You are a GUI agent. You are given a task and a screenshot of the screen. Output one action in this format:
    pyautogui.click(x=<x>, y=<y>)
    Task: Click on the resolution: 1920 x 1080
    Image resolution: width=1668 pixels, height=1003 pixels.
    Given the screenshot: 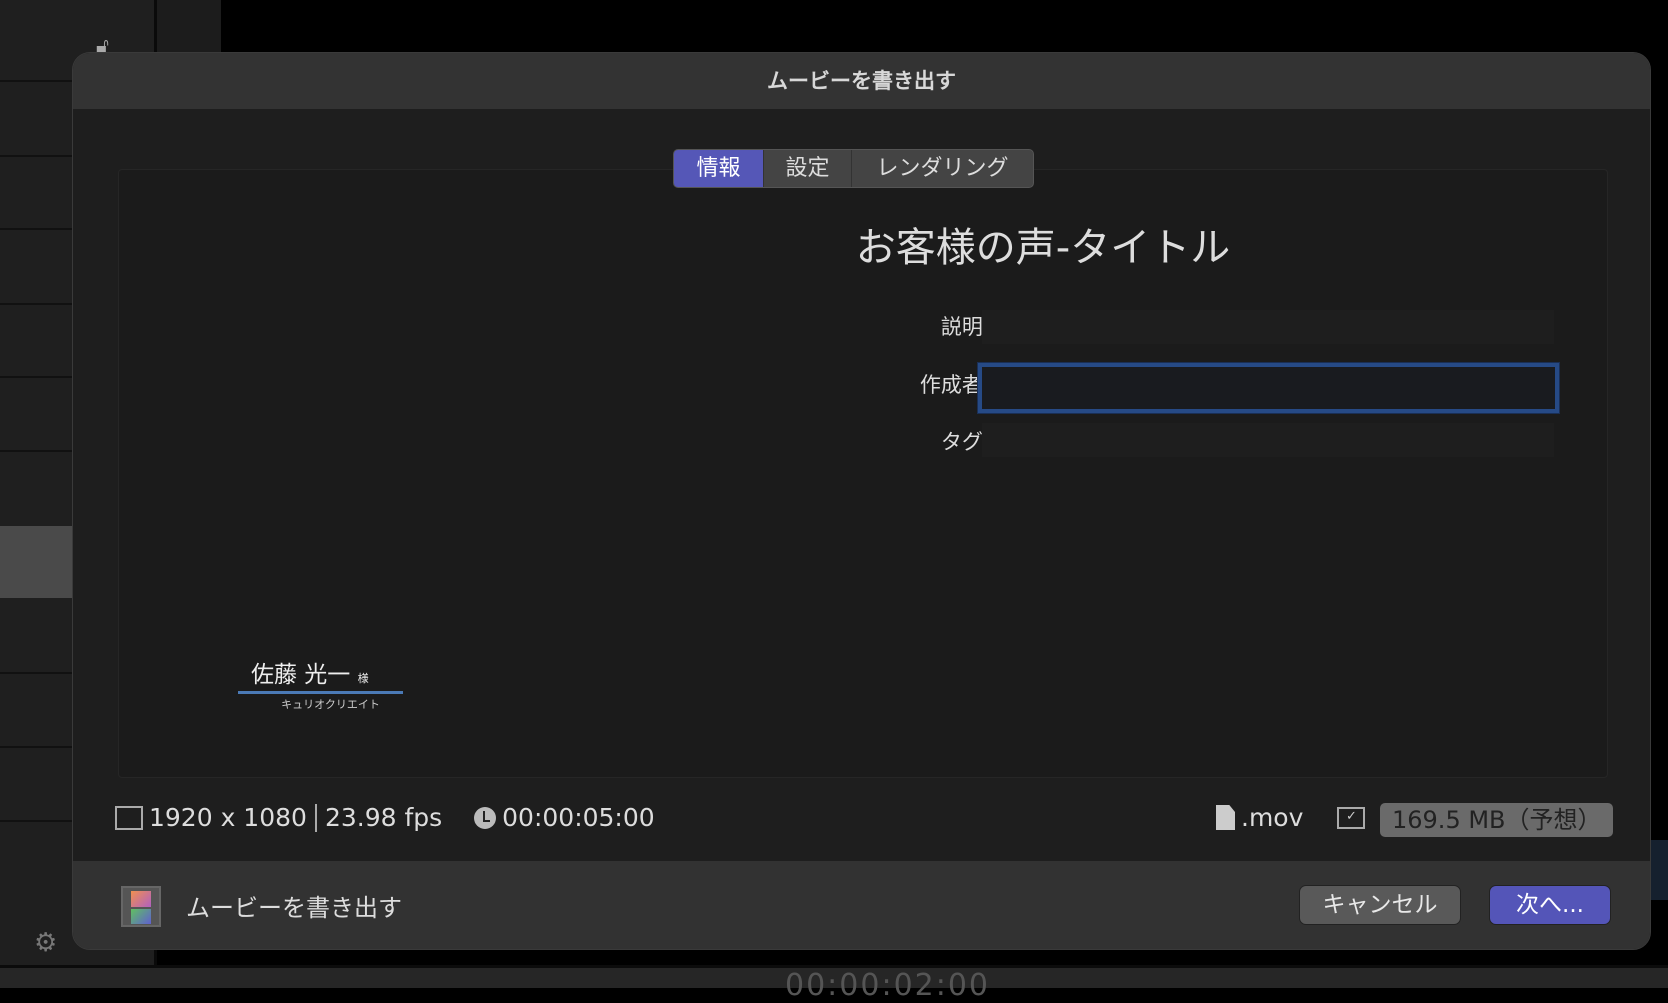 What is the action you would take?
    pyautogui.click(x=228, y=817)
    